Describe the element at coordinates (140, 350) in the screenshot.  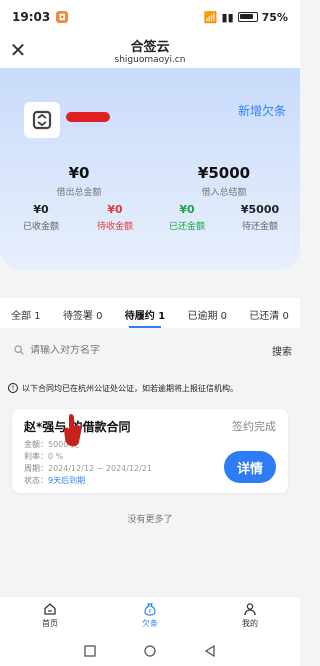
I see `search-input` at that location.